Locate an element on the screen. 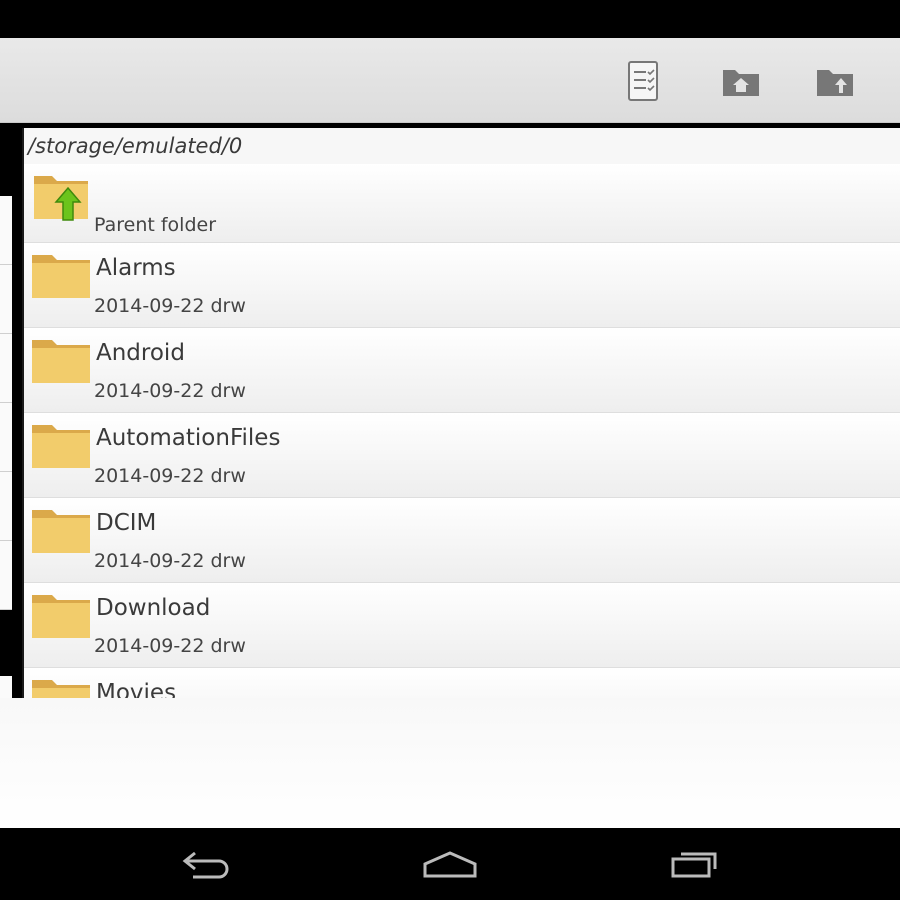 This screenshot has height=900, width=900. folder-row: Android 2014-09-22 drw is located at coordinates (462, 370).